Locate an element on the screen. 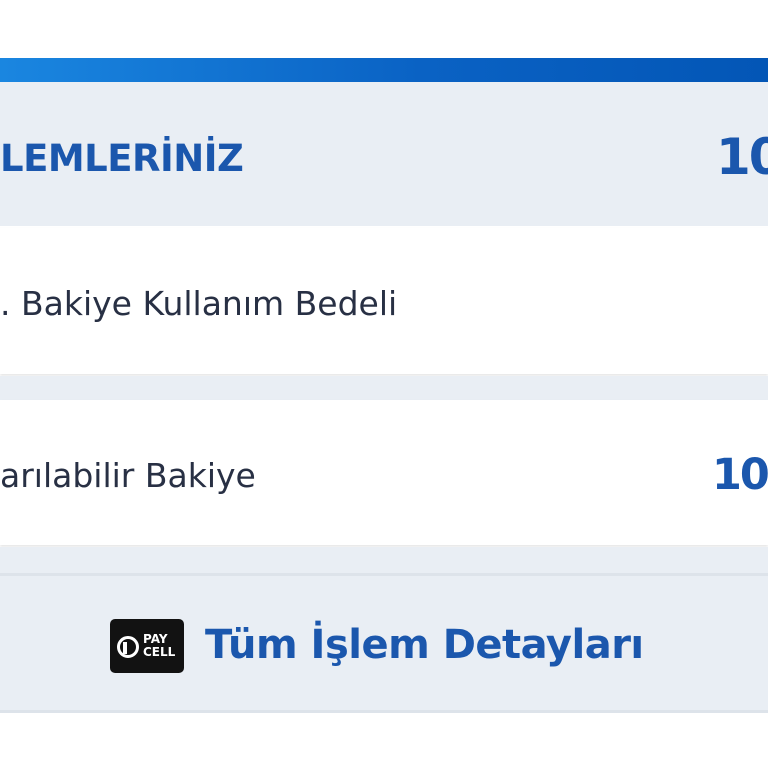  paycell-logo: PAY CELL is located at coordinates (147, 646).